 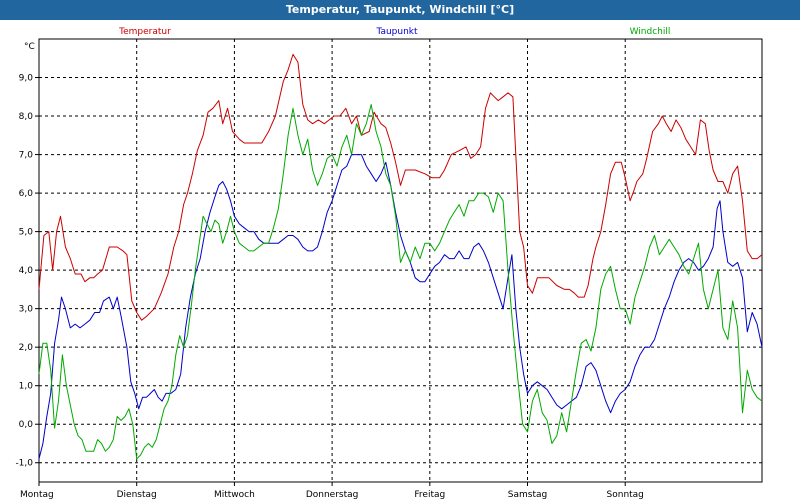 I want to click on y-tick-label: 7,0, so click(x=26, y=156).